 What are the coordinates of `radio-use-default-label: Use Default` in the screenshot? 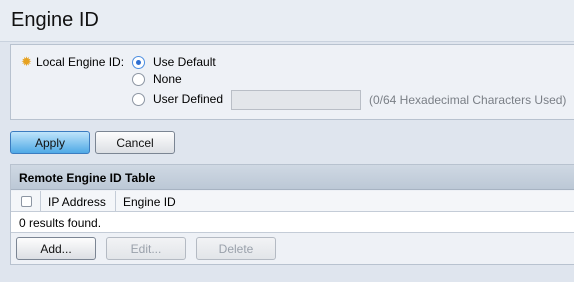 It's located at (184, 62).